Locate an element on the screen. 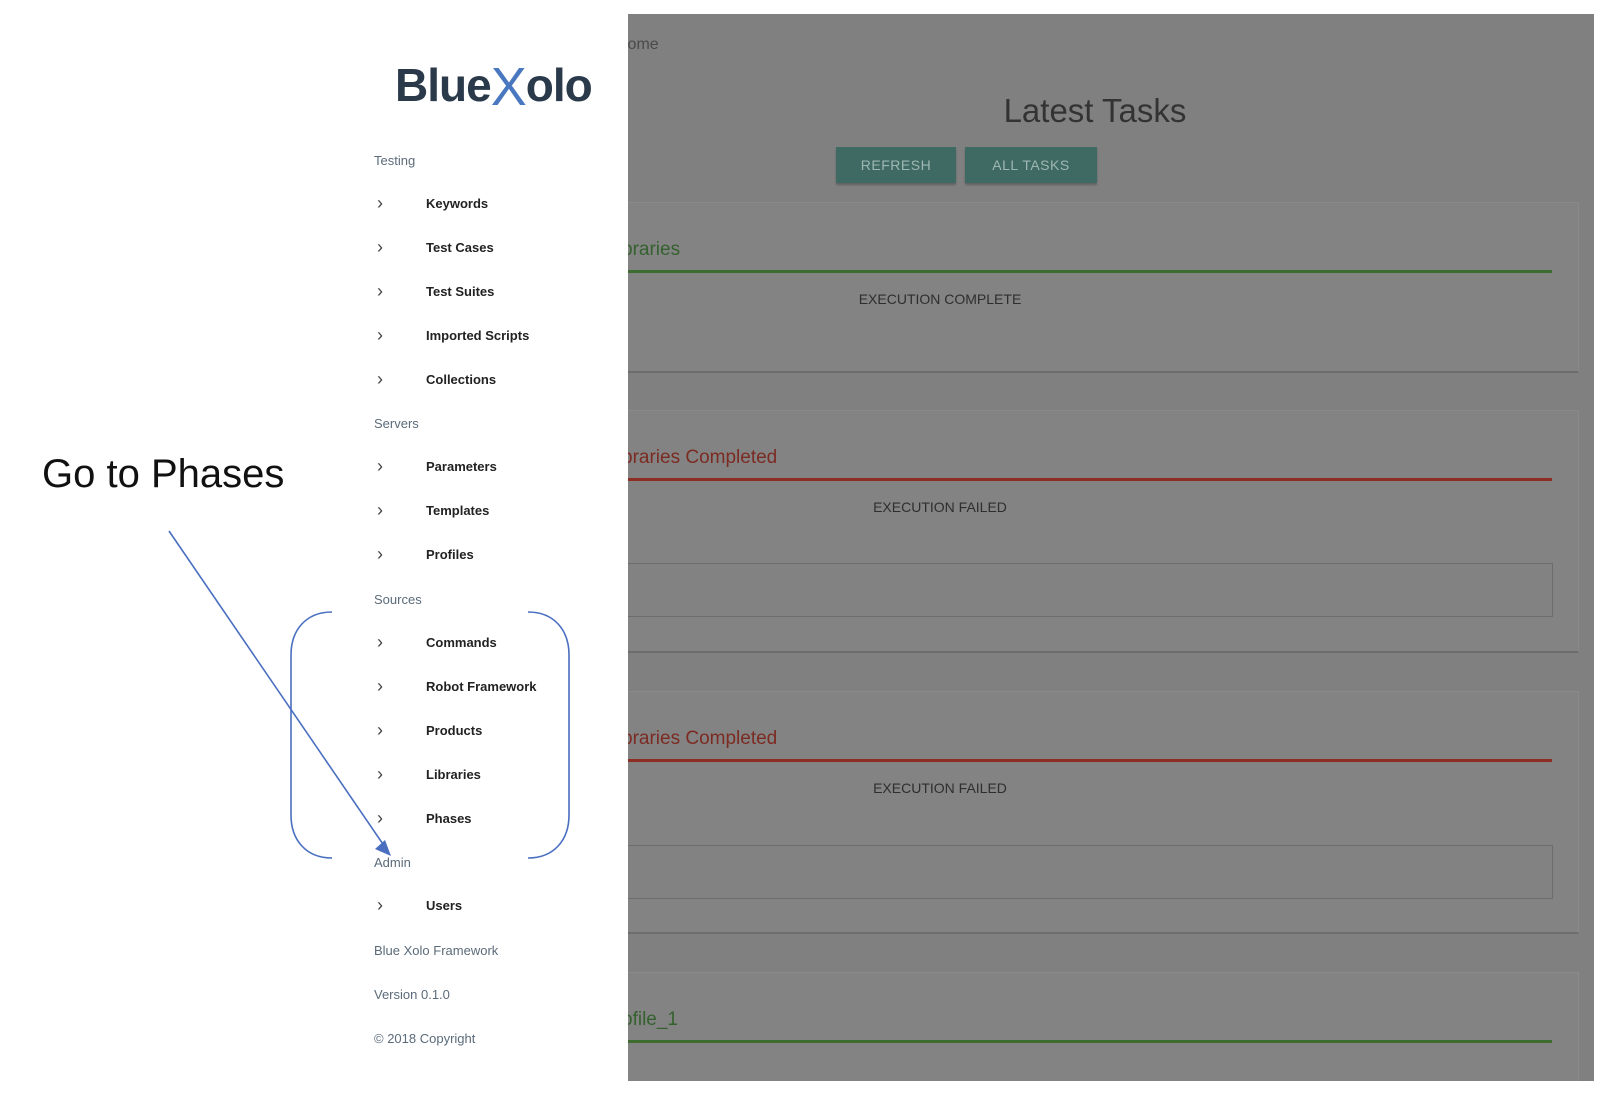  task-title: braries is located at coordinates (654, 249).